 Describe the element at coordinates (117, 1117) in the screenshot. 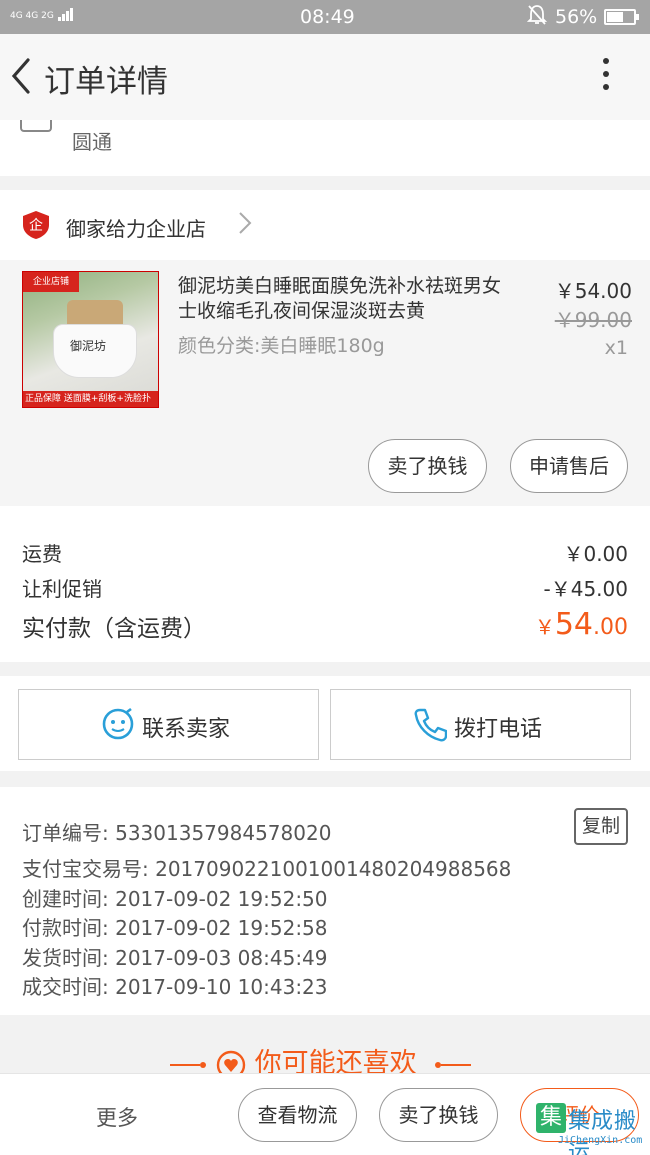

I see `more-button: 更多` at that location.